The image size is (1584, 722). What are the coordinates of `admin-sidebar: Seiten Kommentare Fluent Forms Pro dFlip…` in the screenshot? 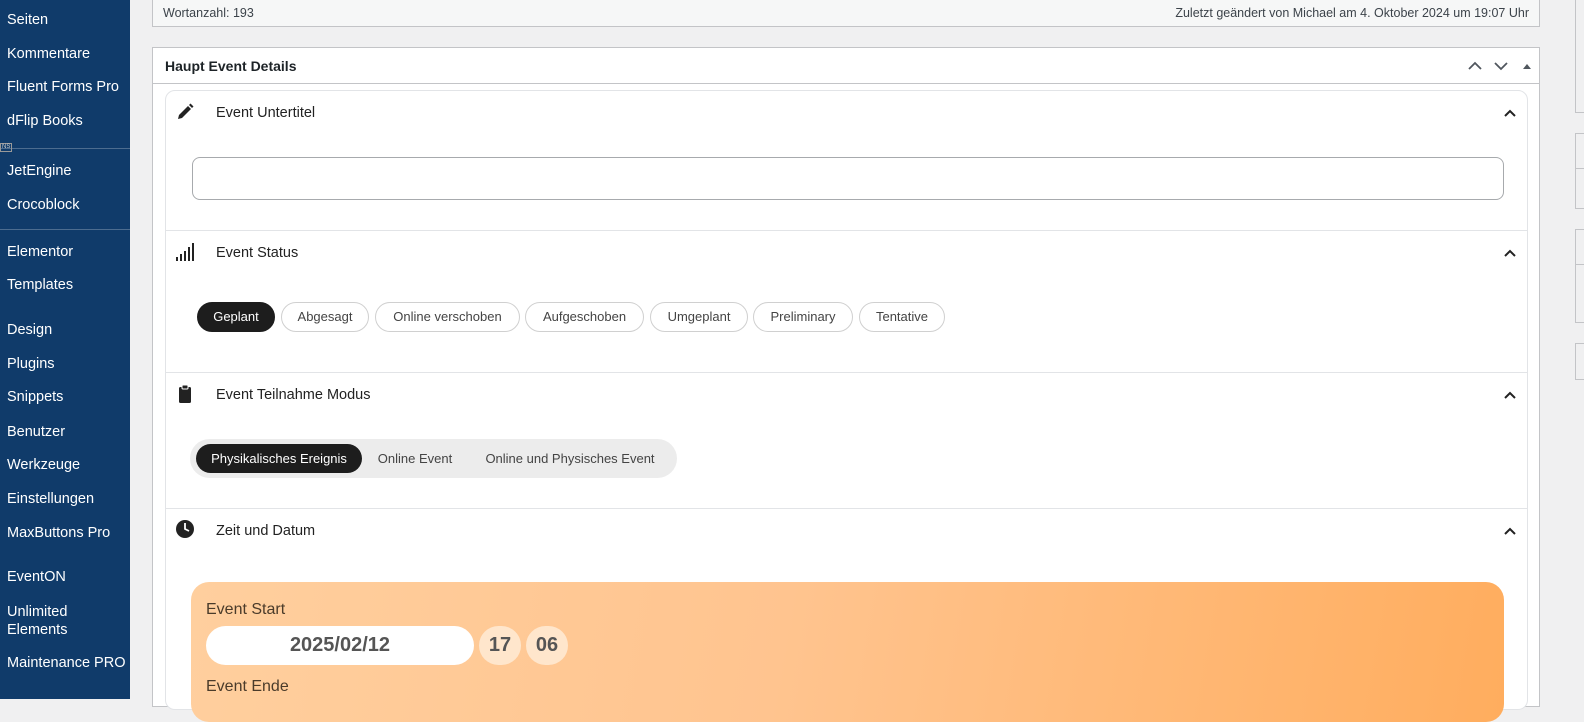 It's located at (65, 349).